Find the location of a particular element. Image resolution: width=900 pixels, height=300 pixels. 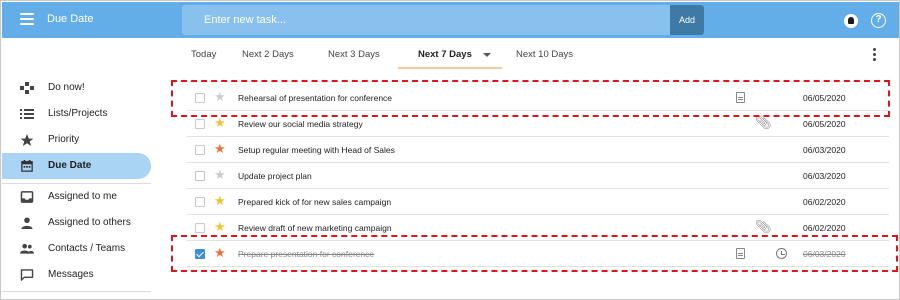

people-icon is located at coordinates (27, 248).